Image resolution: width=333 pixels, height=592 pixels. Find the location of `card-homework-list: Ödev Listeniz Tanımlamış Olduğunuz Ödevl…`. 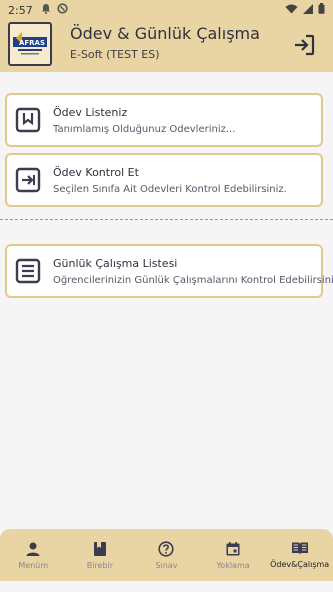

card-homework-list: Ödev Listeniz Tanımlamış Olduğunuz Ödevl… is located at coordinates (164, 120).